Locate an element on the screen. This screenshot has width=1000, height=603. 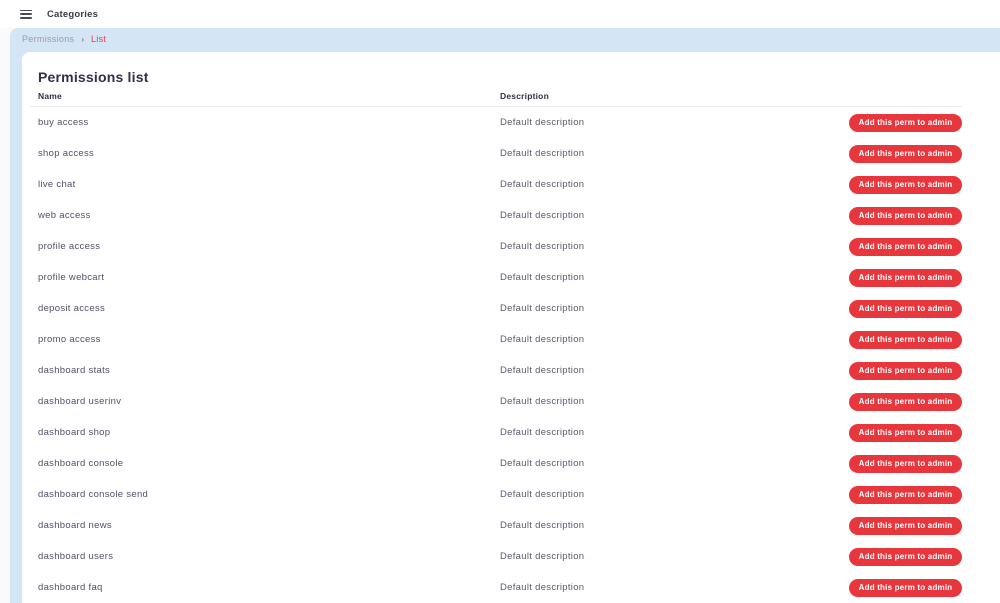
breadcrumb-list: List is located at coordinates (98, 39).